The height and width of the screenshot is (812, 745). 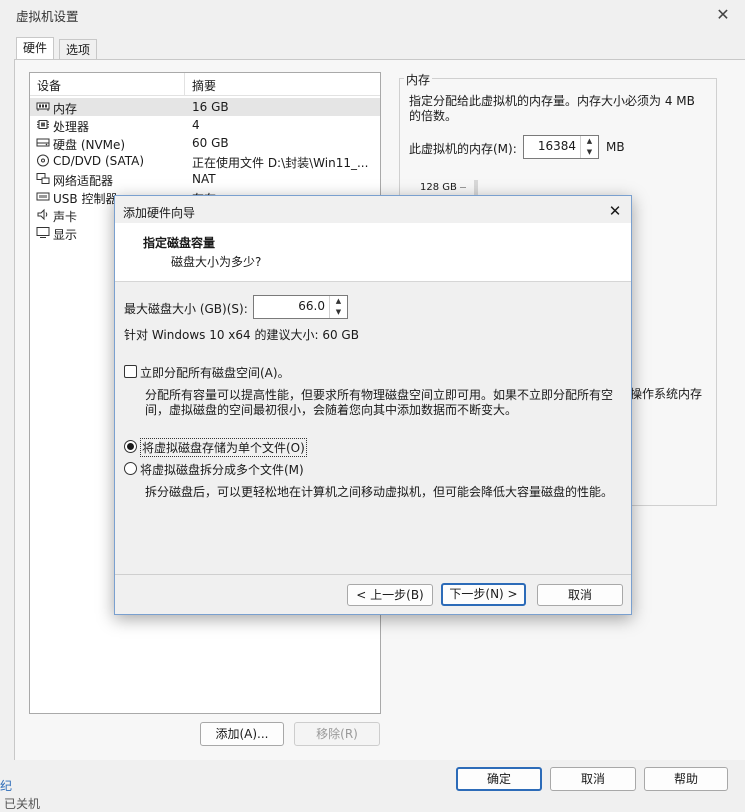 What do you see at coordinates (373, 574) in the screenshot?
I see `wizard-separator` at bounding box center [373, 574].